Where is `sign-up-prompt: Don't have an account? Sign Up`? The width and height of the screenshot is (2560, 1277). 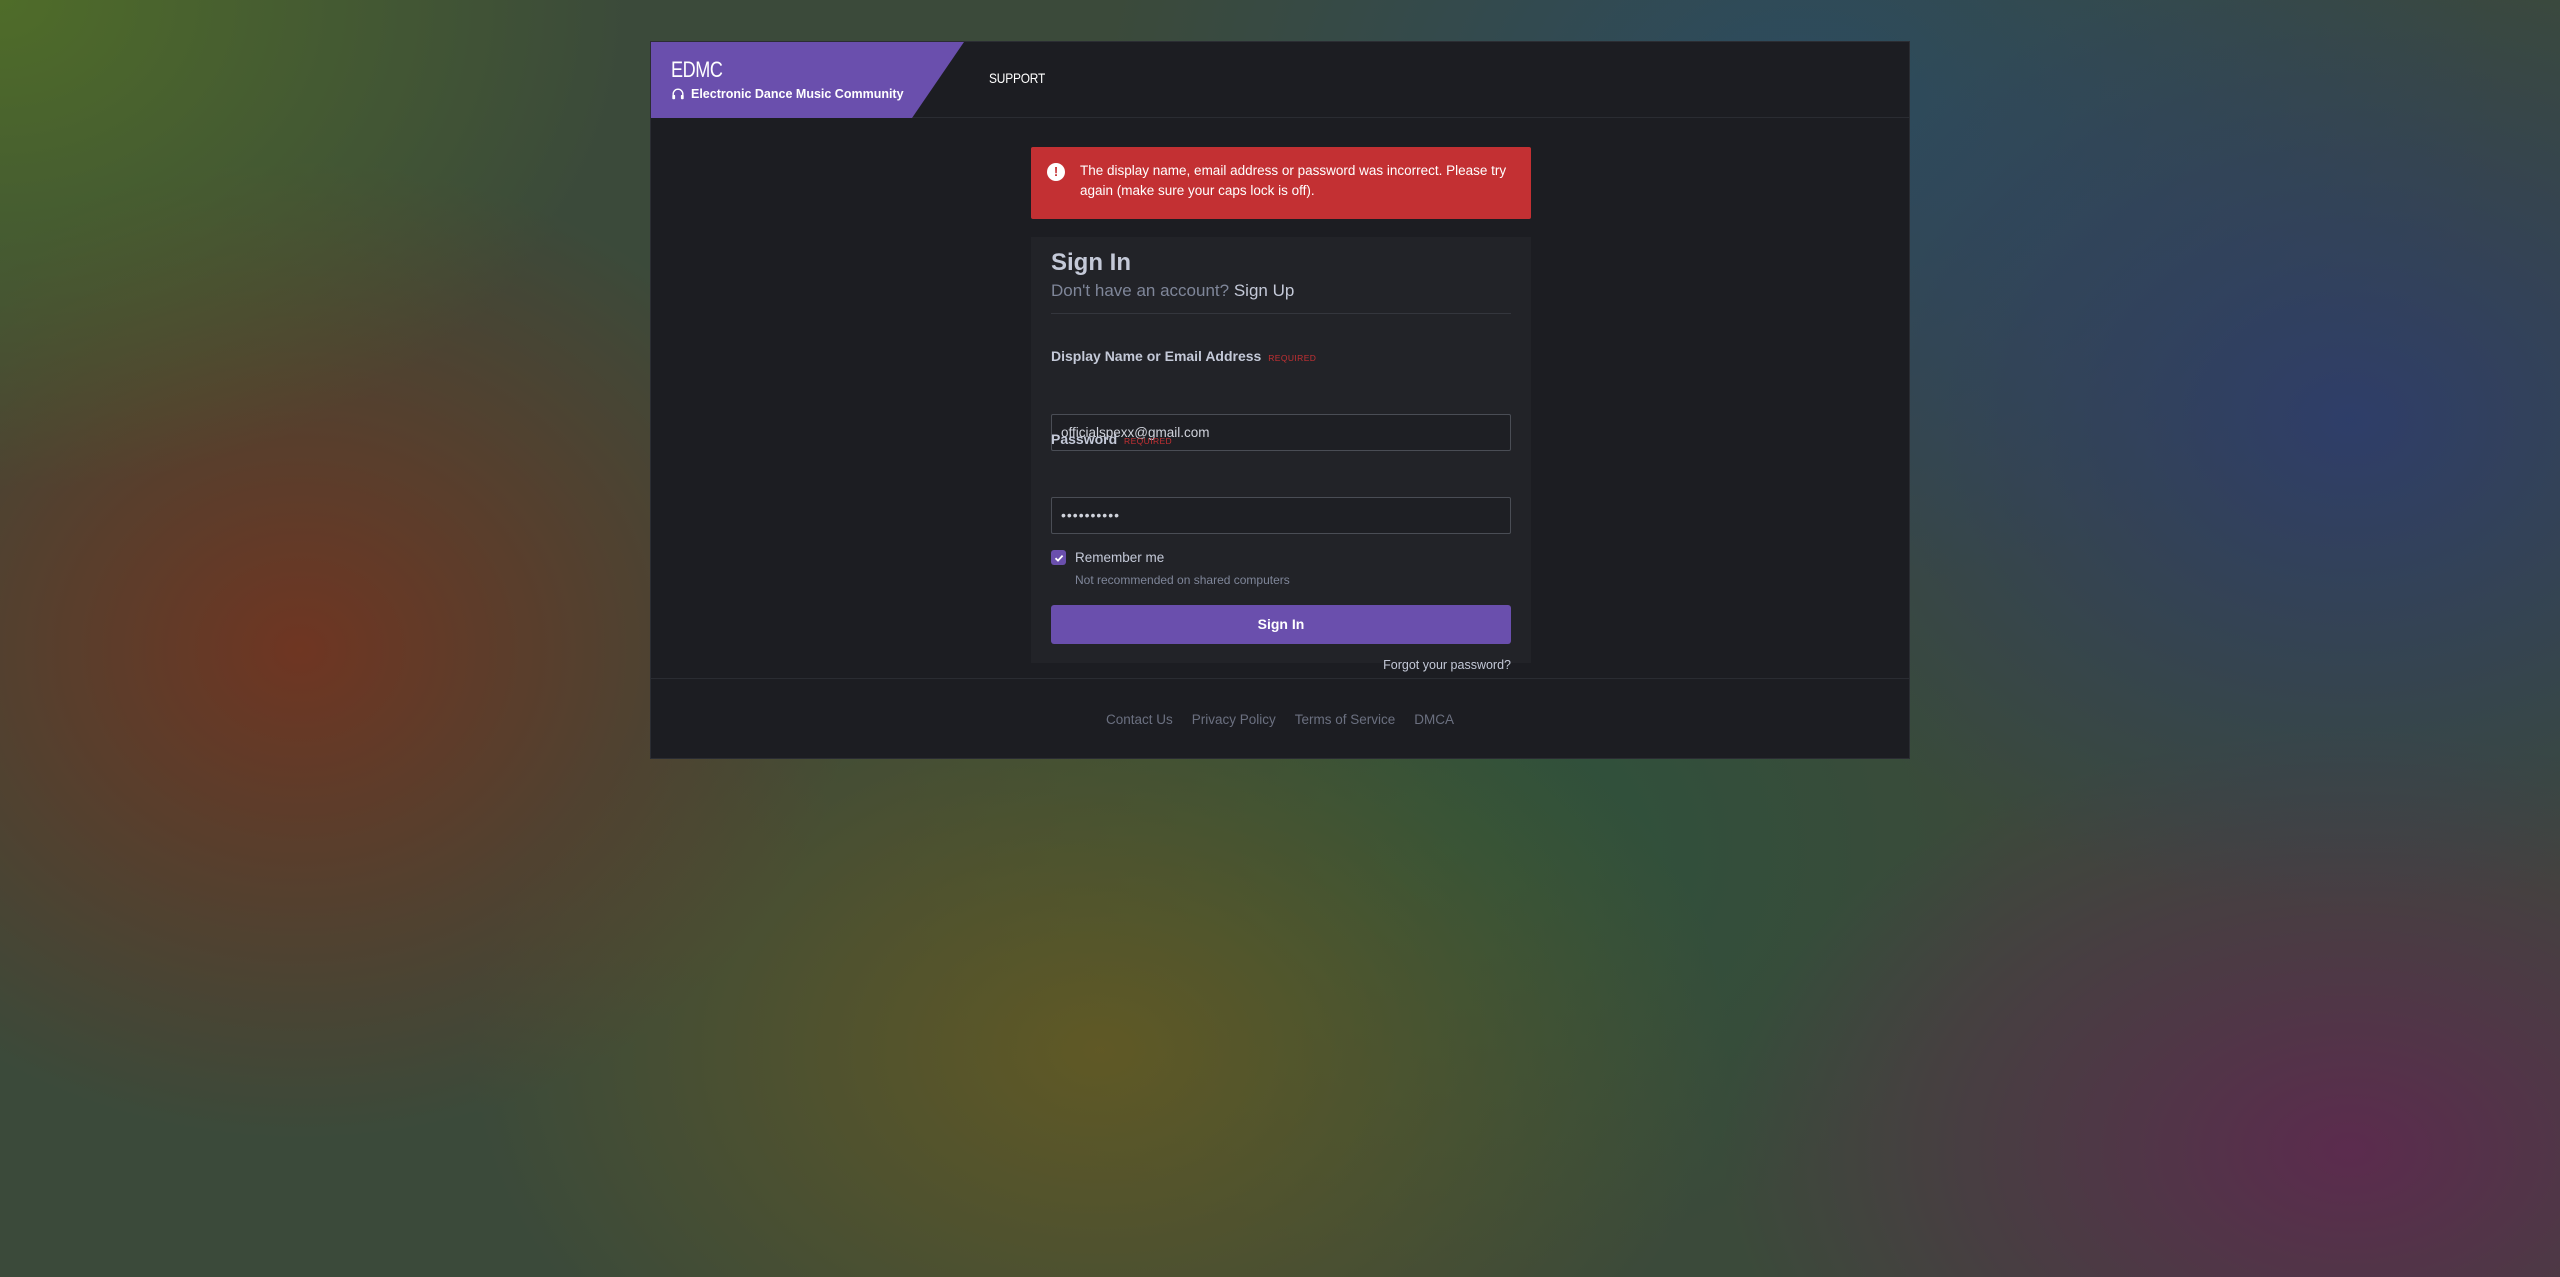 sign-up-prompt: Don't have an account? Sign Up is located at coordinates (1172, 291).